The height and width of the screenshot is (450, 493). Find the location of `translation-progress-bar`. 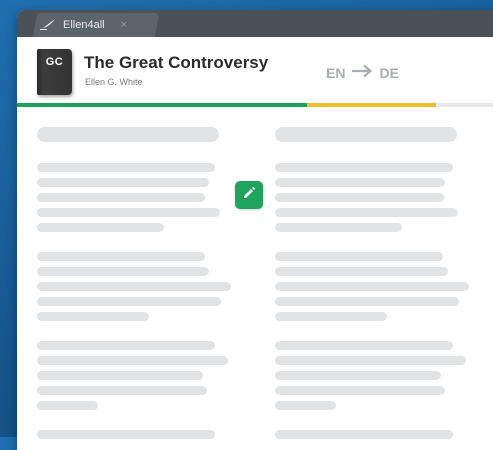

translation-progress-bar is located at coordinates (255, 105).